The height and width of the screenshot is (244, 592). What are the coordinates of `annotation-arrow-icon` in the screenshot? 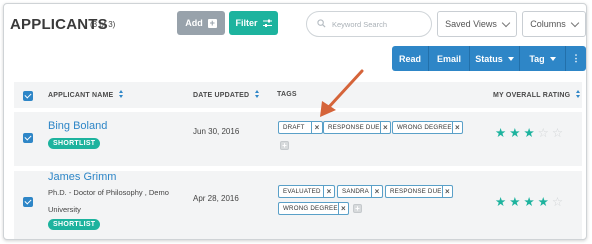 It's located at (342, 93).